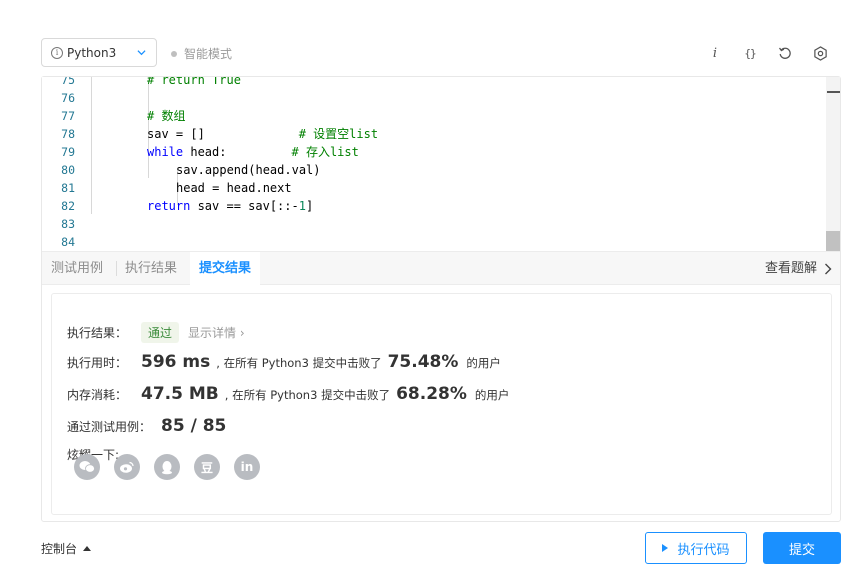 The width and height of the screenshot is (850, 568). Describe the element at coordinates (833, 241) in the screenshot. I see `scroll-thumb` at that location.